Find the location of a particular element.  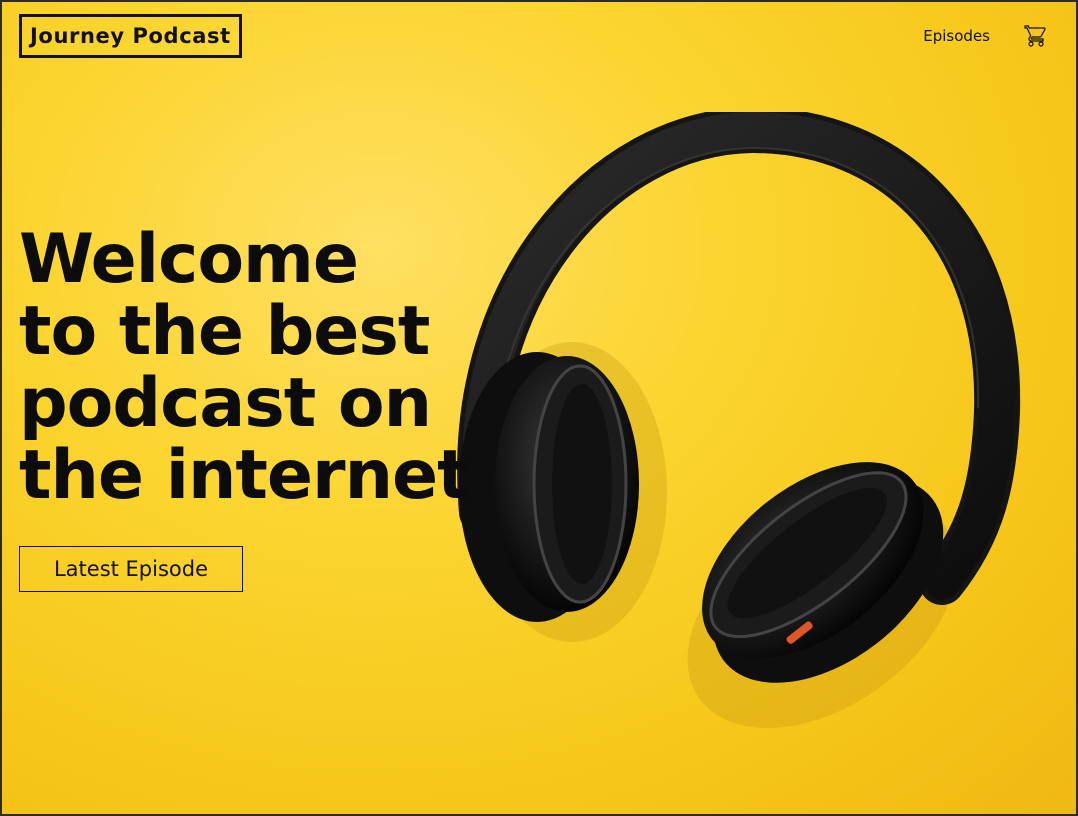

nav-link-episodes: Episodes is located at coordinates (956, 36).